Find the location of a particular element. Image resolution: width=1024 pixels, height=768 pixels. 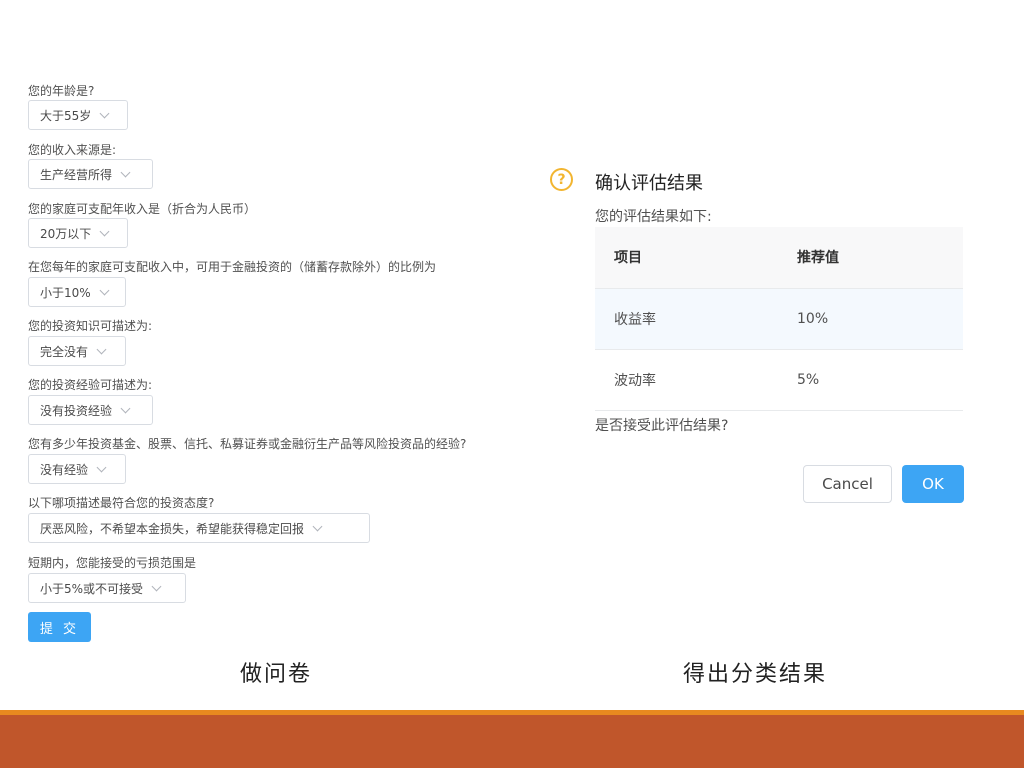

column-header-item: 项目 is located at coordinates (686, 258).